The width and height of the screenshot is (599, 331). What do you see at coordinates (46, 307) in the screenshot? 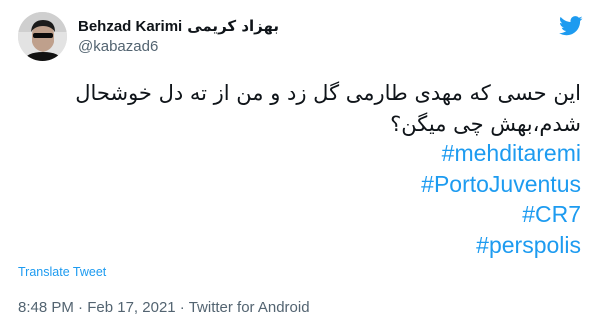
I see `tweet-time: 8:48 PM` at bounding box center [46, 307].